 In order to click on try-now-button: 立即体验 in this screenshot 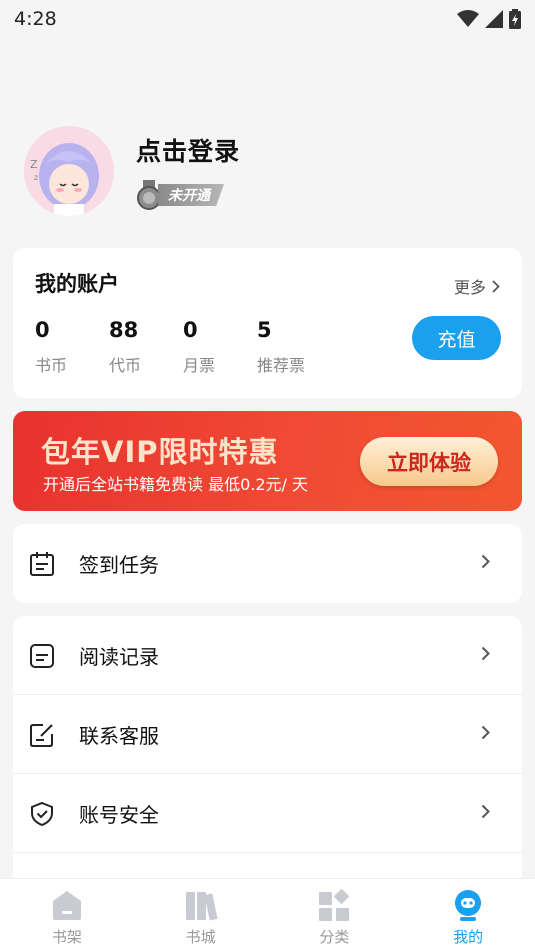, I will do `click(429, 461)`.